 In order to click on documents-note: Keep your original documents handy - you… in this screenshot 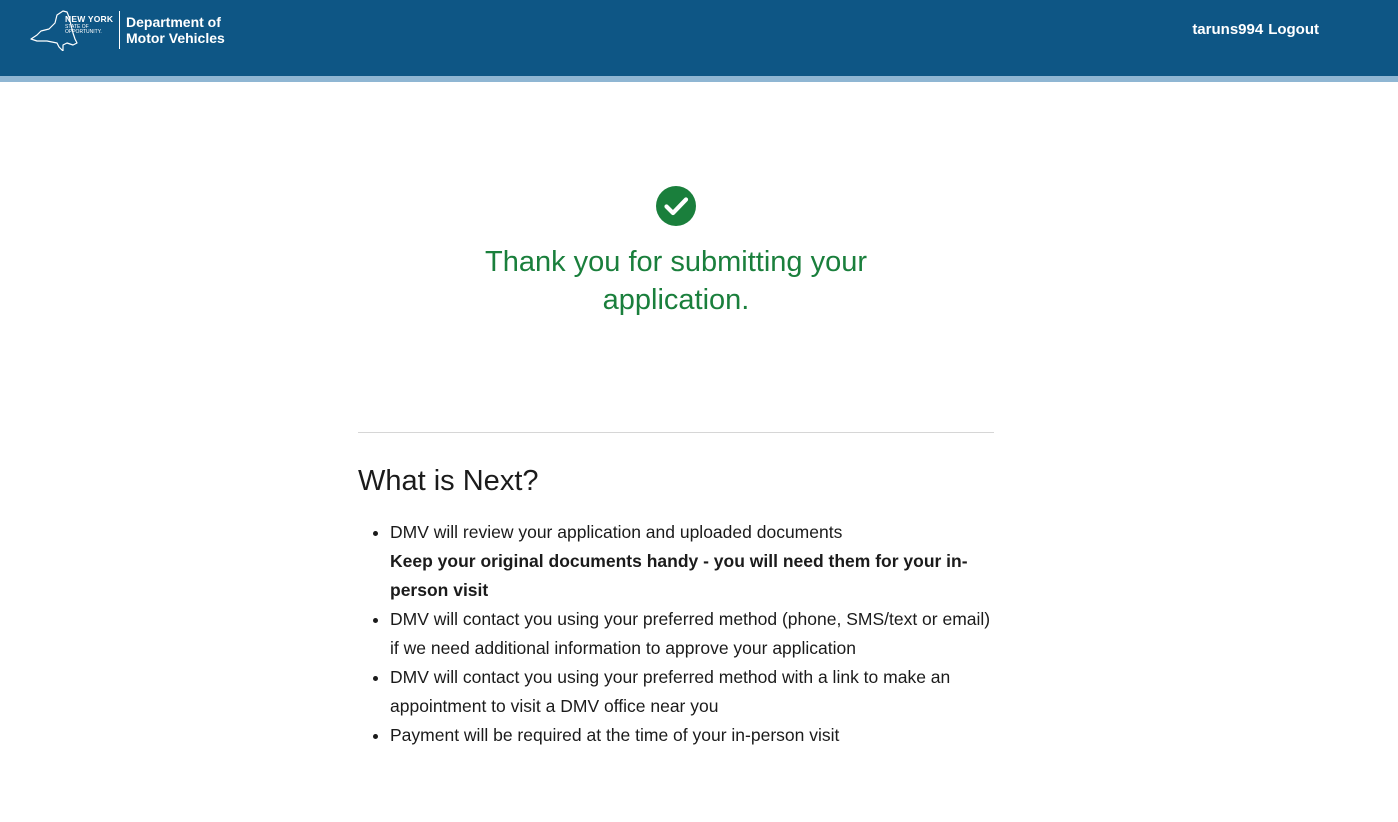, I will do `click(679, 575)`.